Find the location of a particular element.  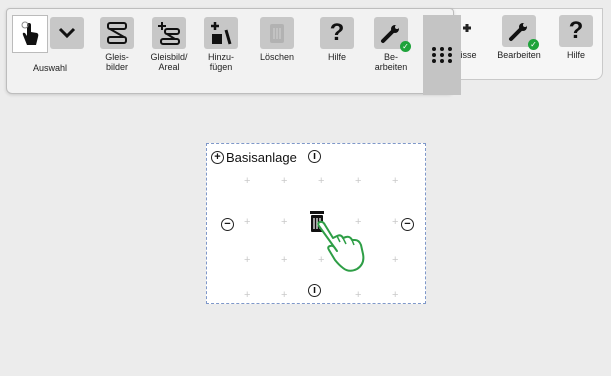

pointer-hand-icon is located at coordinates (30, 34).